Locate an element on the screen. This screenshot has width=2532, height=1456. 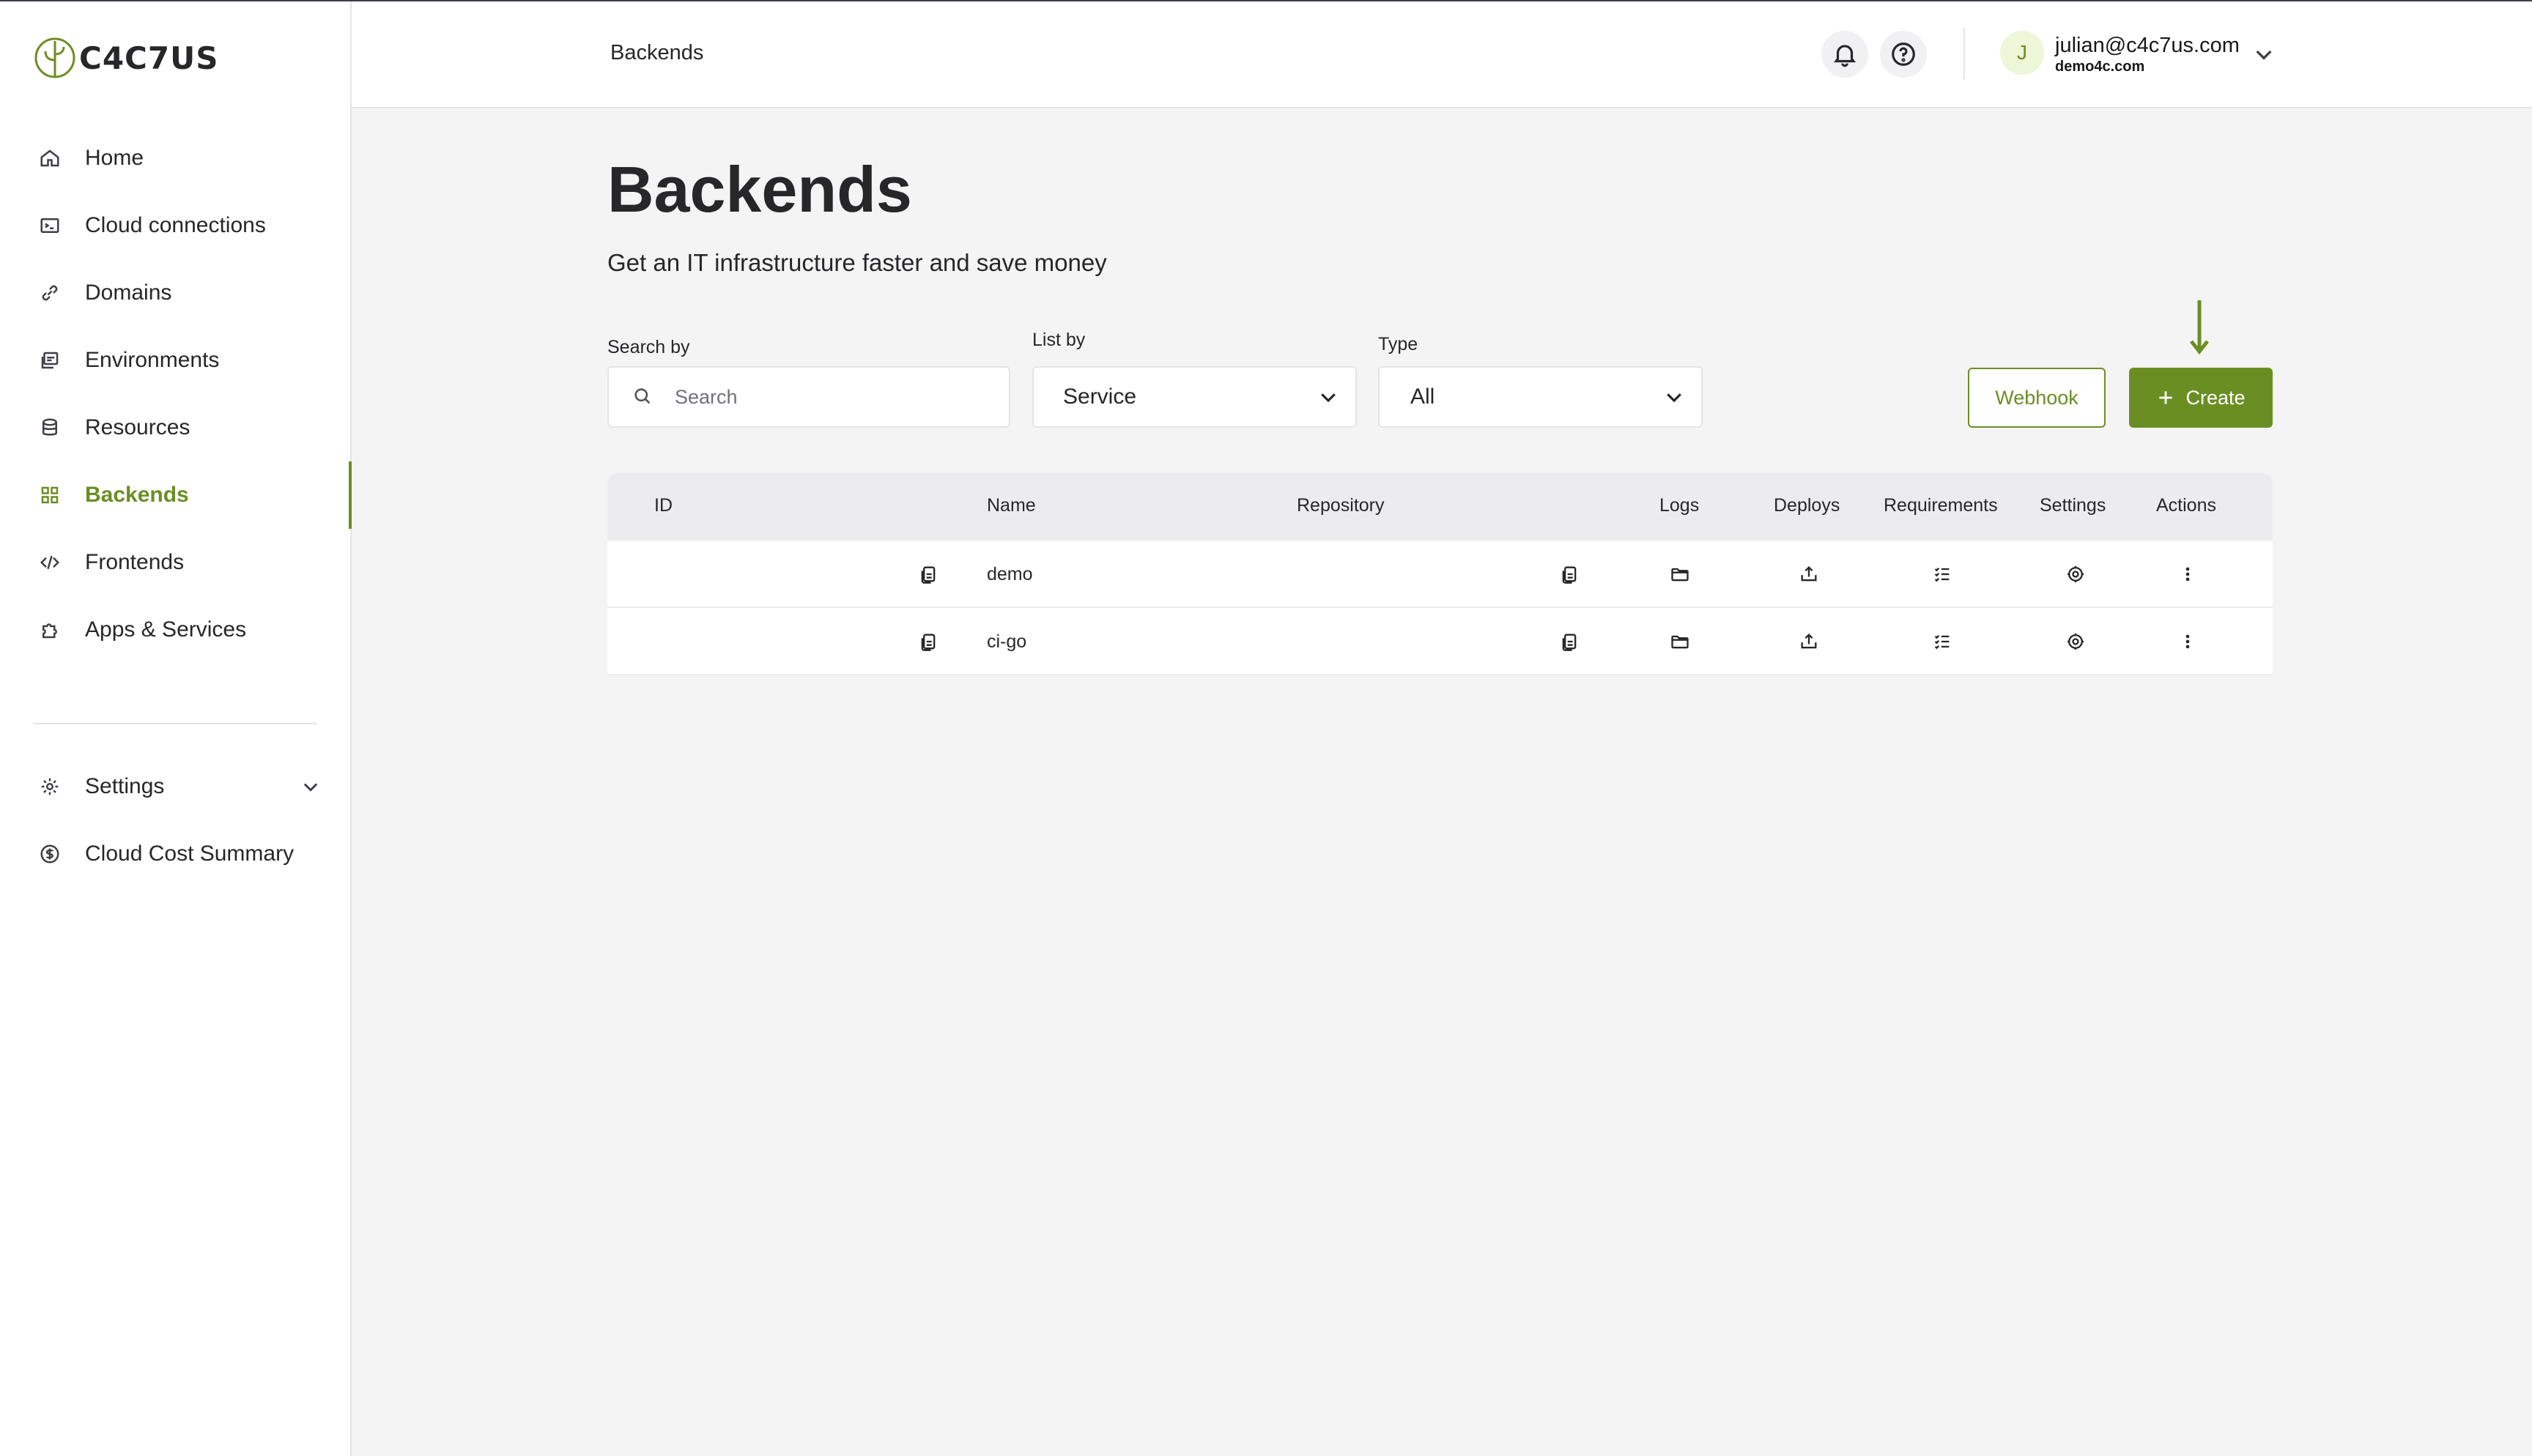
bell-icon is located at coordinates (1845, 56).